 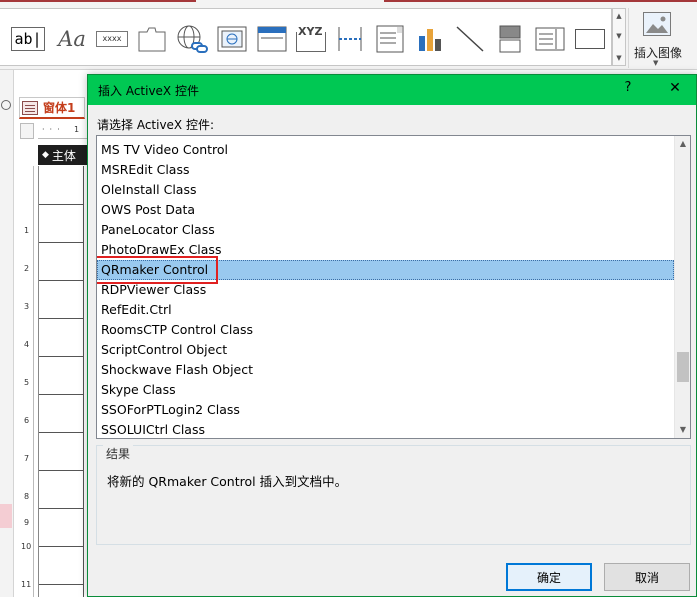 What do you see at coordinates (30, 107) in the screenshot?
I see `form-icon` at bounding box center [30, 107].